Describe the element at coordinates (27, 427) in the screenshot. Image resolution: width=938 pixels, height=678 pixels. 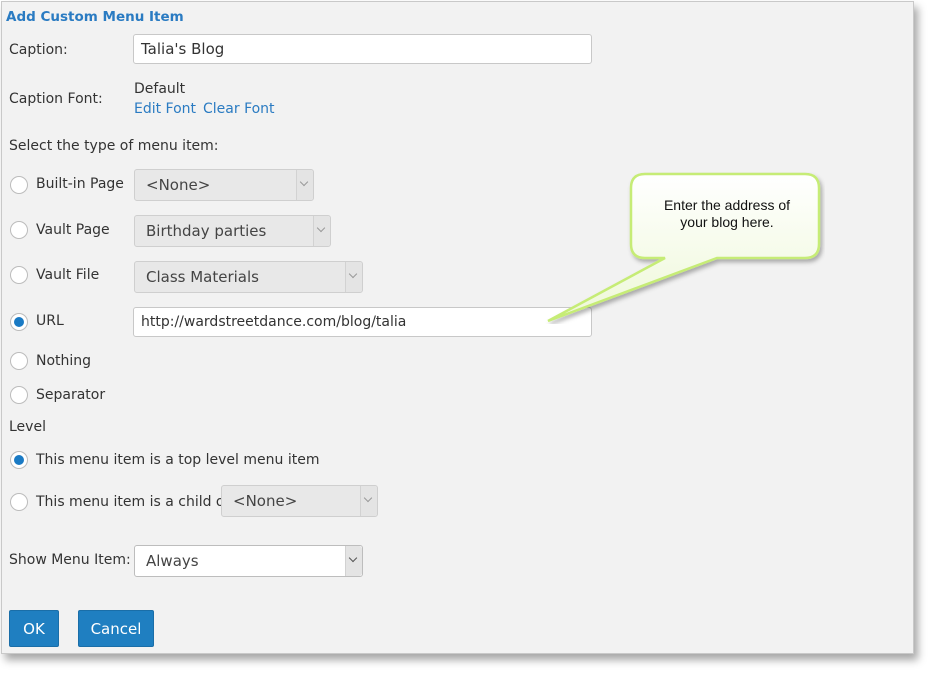
I see `level-label: Level` at that location.